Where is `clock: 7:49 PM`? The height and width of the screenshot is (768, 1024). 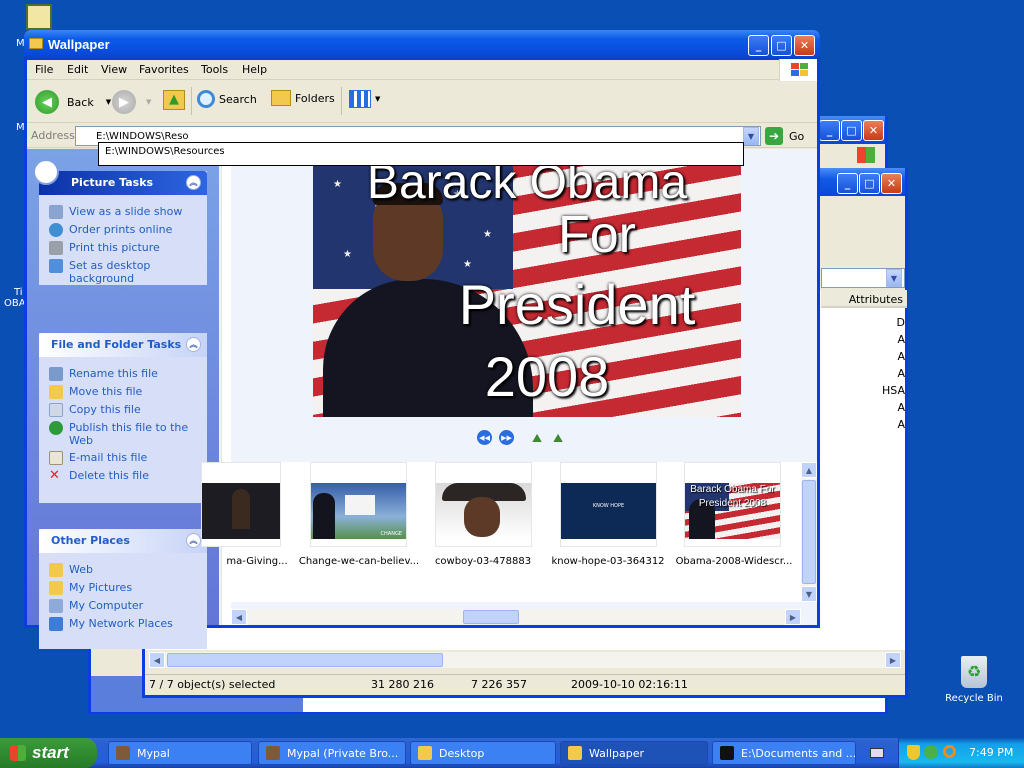
clock: 7:49 PM is located at coordinates (991, 752).